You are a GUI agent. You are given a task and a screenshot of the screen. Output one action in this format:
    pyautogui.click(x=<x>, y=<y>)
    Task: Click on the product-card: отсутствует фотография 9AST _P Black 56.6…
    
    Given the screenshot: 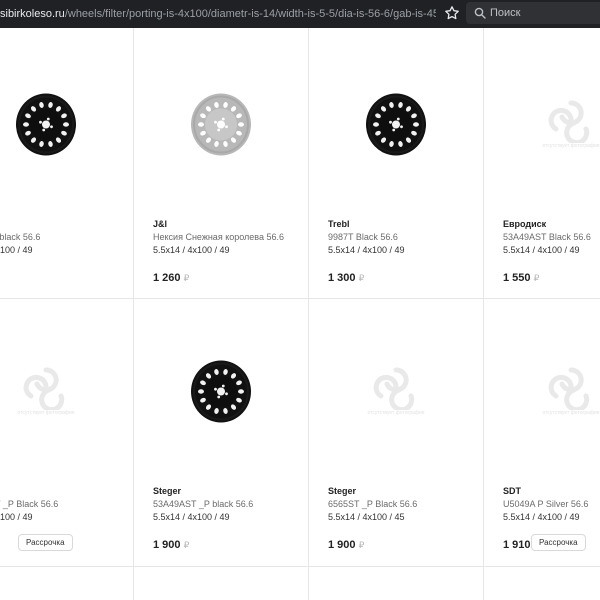 What is the action you would take?
    pyautogui.click(x=66, y=432)
    